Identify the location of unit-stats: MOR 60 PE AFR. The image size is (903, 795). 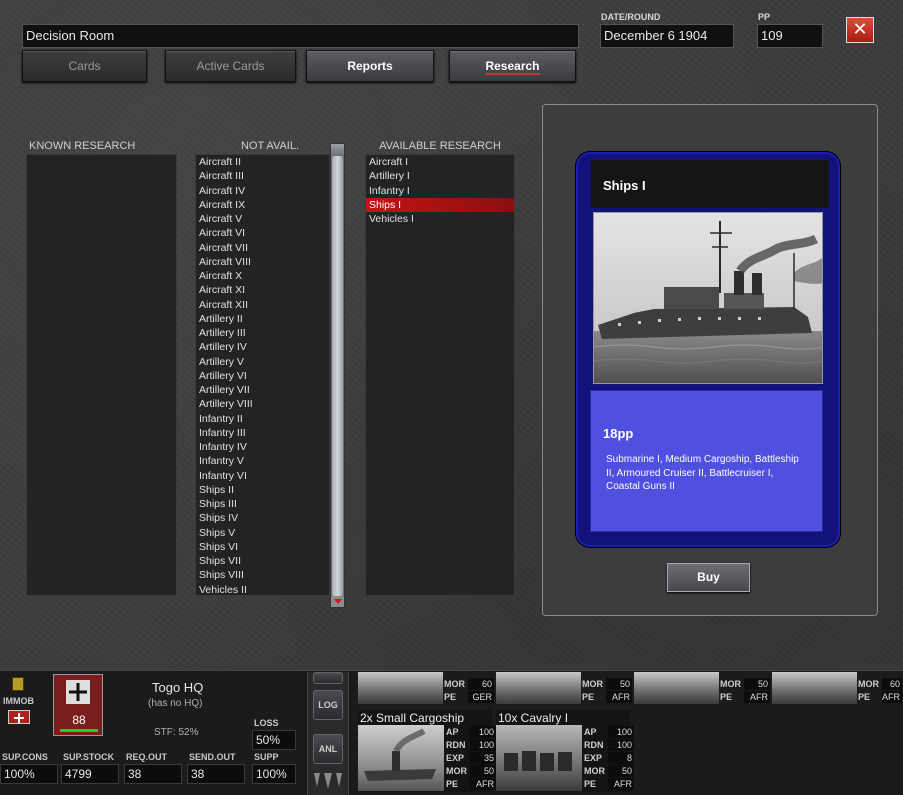
(880, 690).